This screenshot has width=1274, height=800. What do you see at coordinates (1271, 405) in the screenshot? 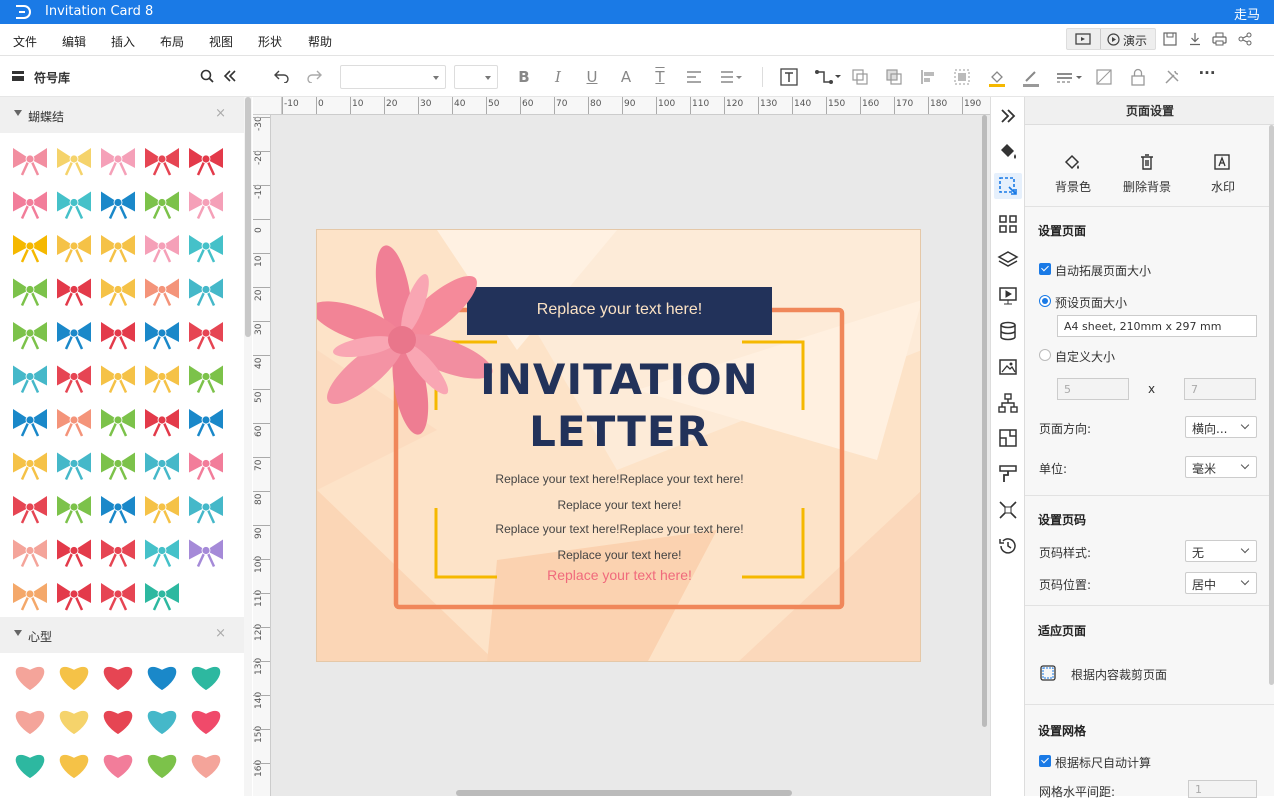
I see `panel-scrollbar` at bounding box center [1271, 405].